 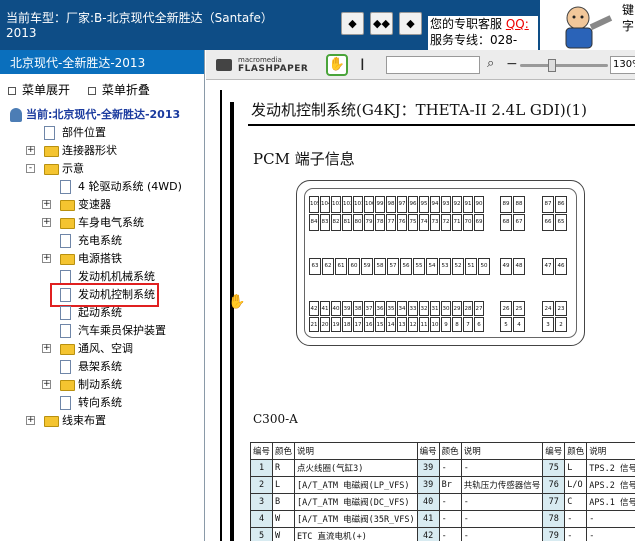 I want to click on service-qq-link: QQ:, so click(x=517, y=24).